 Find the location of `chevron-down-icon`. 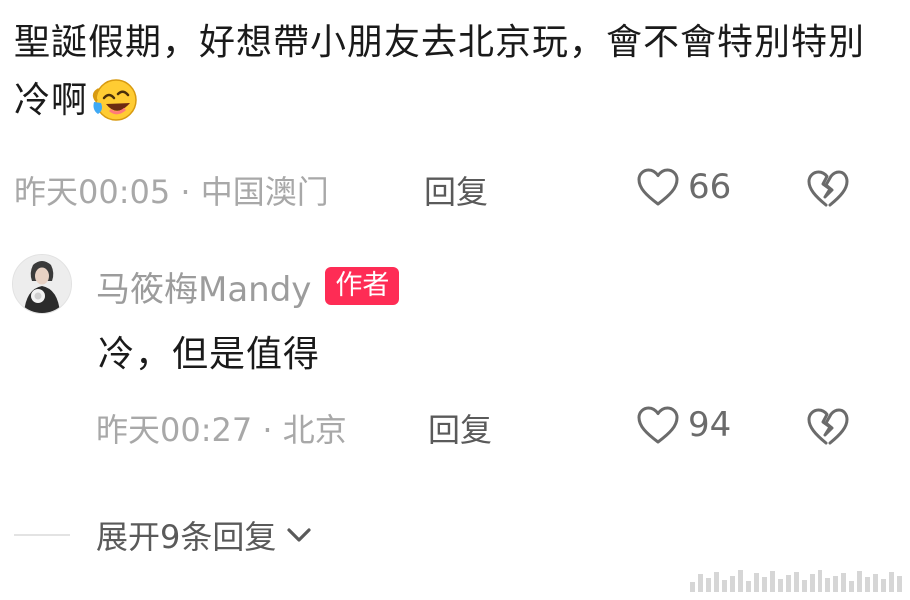

chevron-down-icon is located at coordinates (299, 535).